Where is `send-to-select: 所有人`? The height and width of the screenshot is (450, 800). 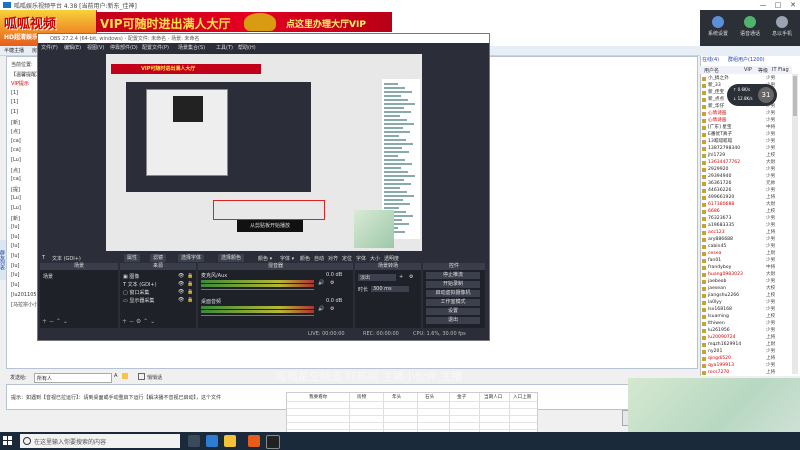
send-to-select: 所有人 is located at coordinates (73, 378).